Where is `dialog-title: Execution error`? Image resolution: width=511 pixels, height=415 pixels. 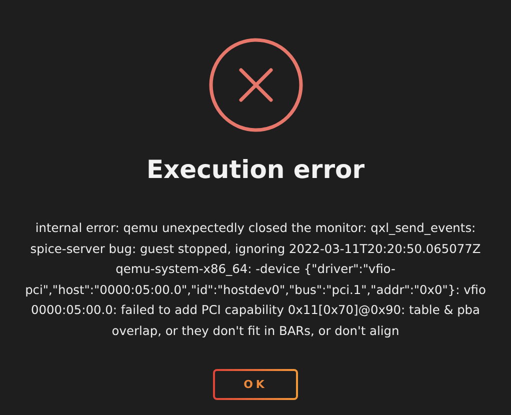
dialog-title: Execution error is located at coordinates (255, 169).